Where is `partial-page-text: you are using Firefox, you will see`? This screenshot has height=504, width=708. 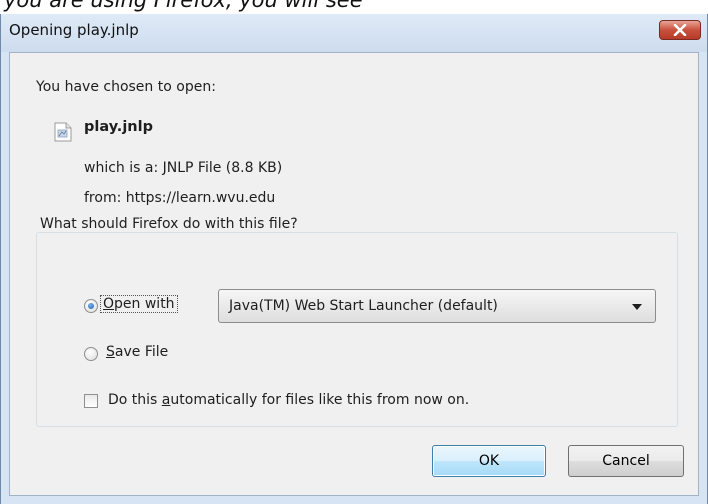 partial-page-text: you are using Firefox, you will see is located at coordinates (183, 6).